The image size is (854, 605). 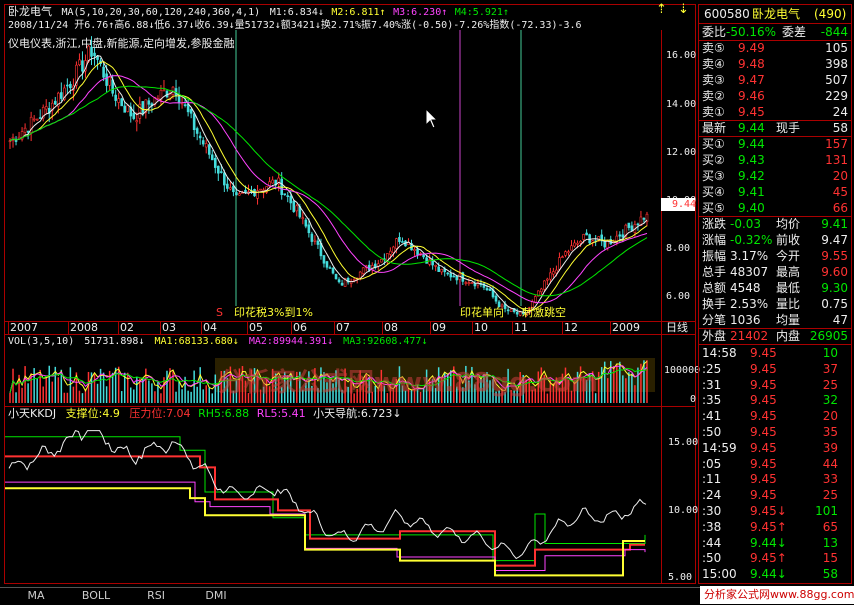 What do you see at coordinates (776, 14) in the screenshot?
I see `quote-name: 卧龙电气` at bounding box center [776, 14].